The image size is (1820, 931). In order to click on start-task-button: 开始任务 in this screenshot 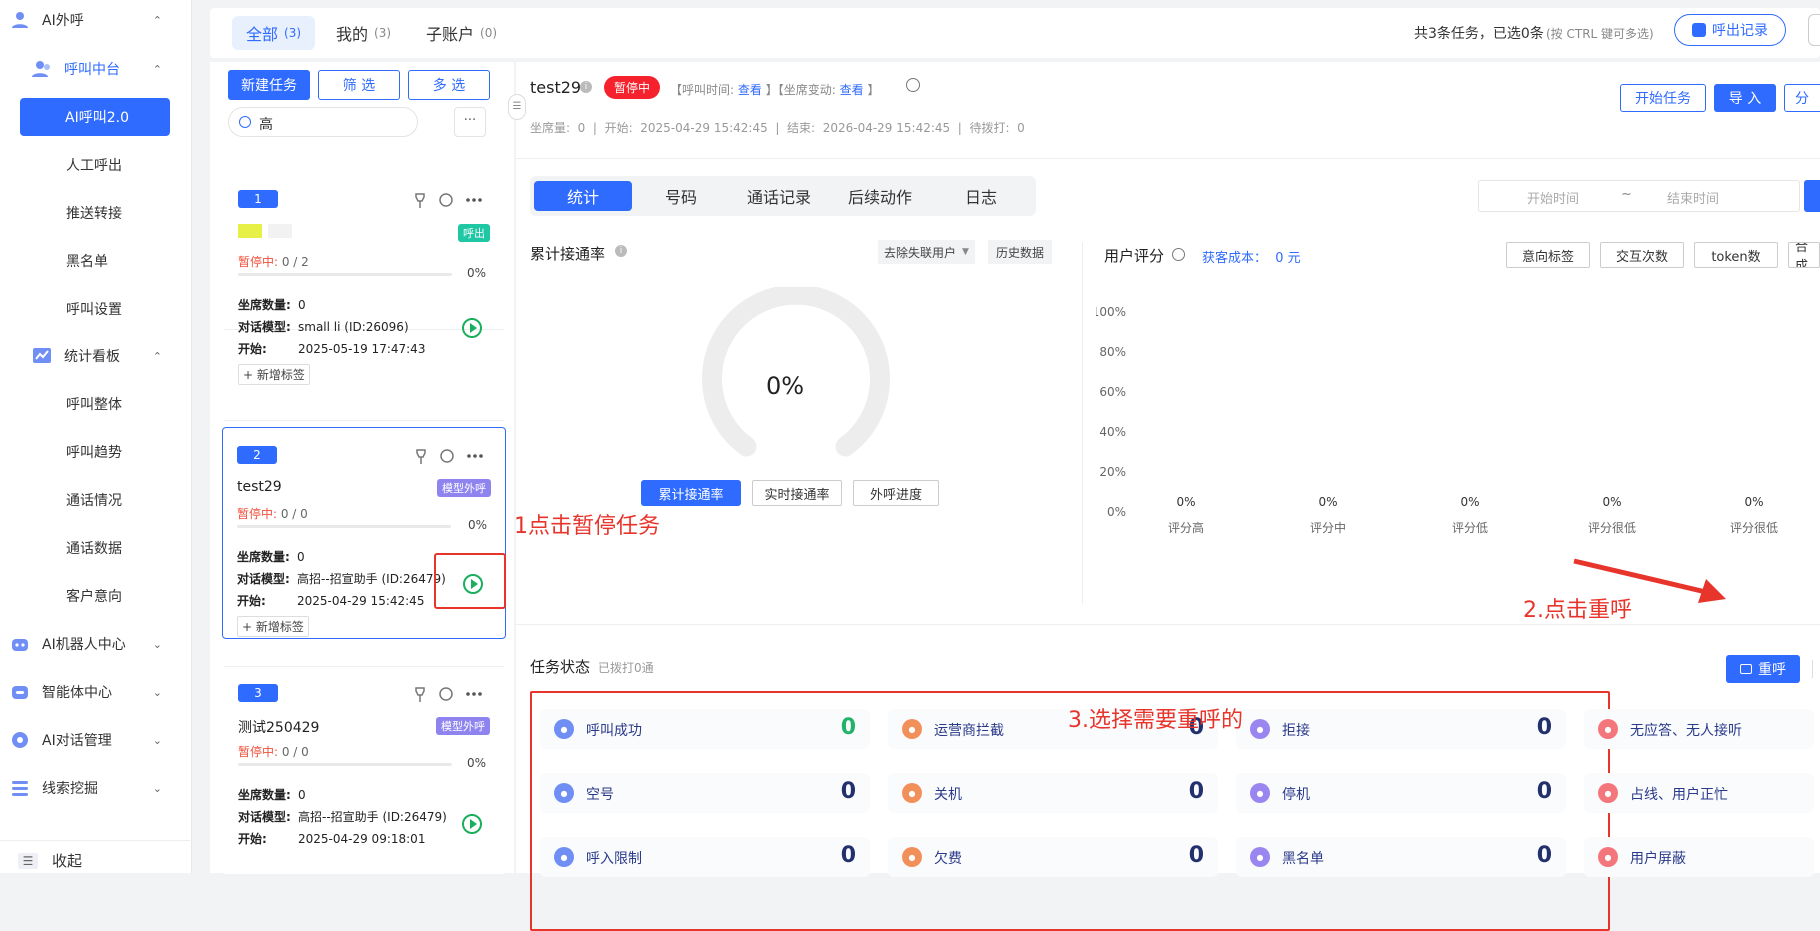, I will do `click(1663, 98)`.